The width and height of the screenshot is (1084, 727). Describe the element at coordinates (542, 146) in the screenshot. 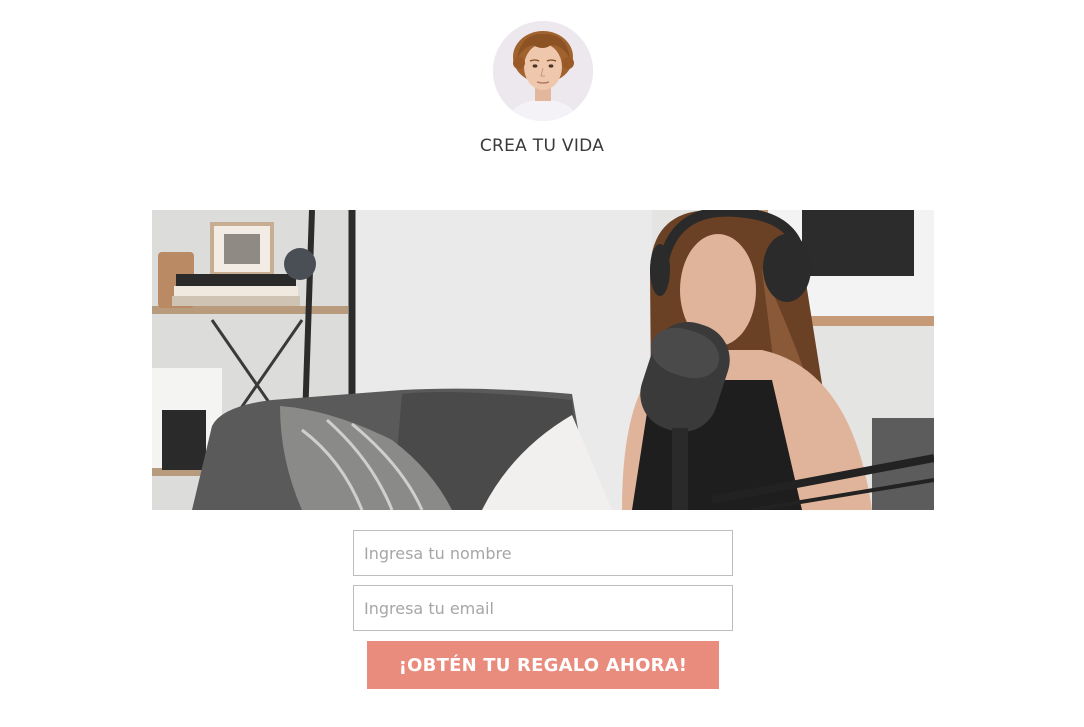

I see `page-title: CREA TU VIDA` at that location.